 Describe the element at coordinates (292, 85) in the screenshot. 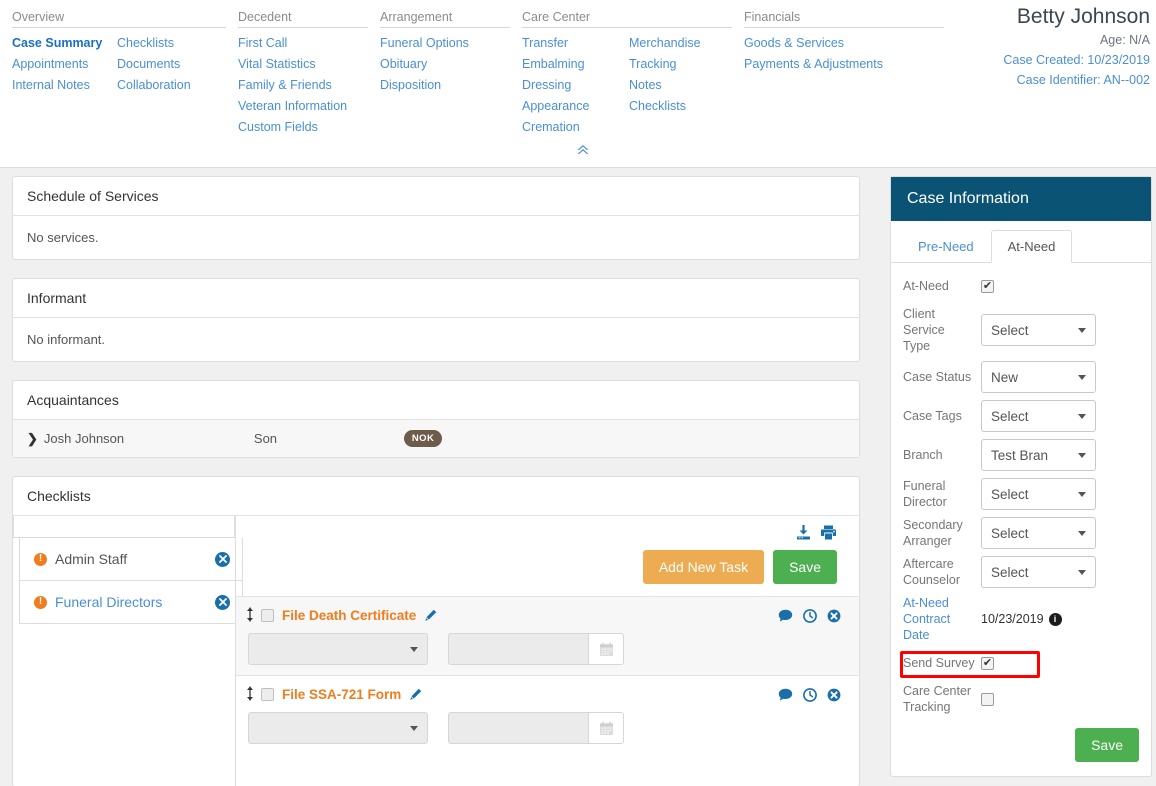

I see `nav-link-family-friends: Family & Friends` at that location.